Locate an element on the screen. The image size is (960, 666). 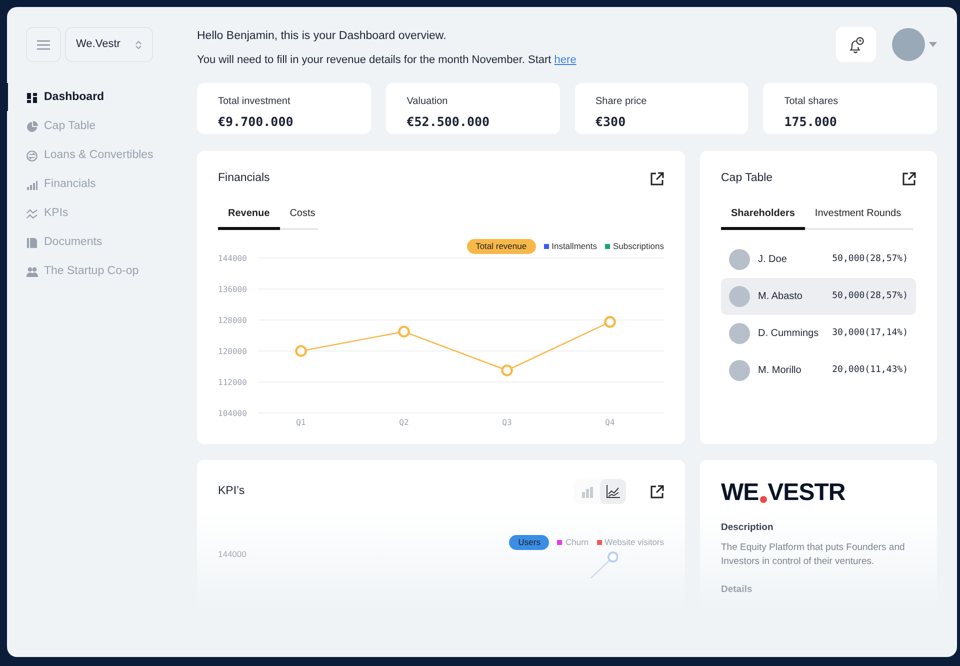
stat-value: €52.500.000 is located at coordinates (448, 122).